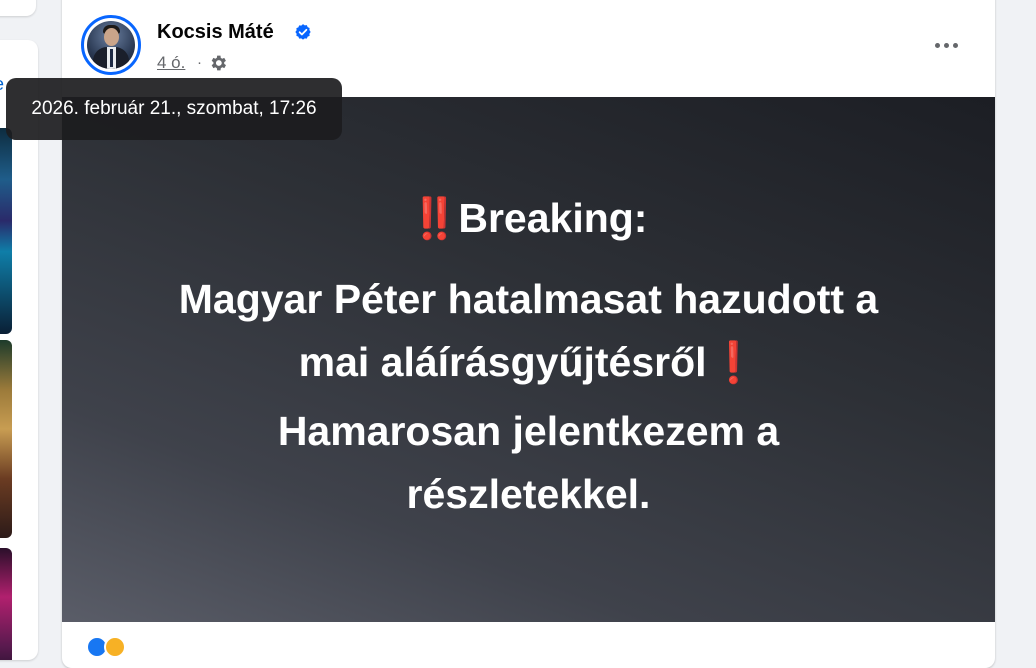  Describe the element at coordinates (946, 45) in the screenshot. I see `more-options-button` at that location.